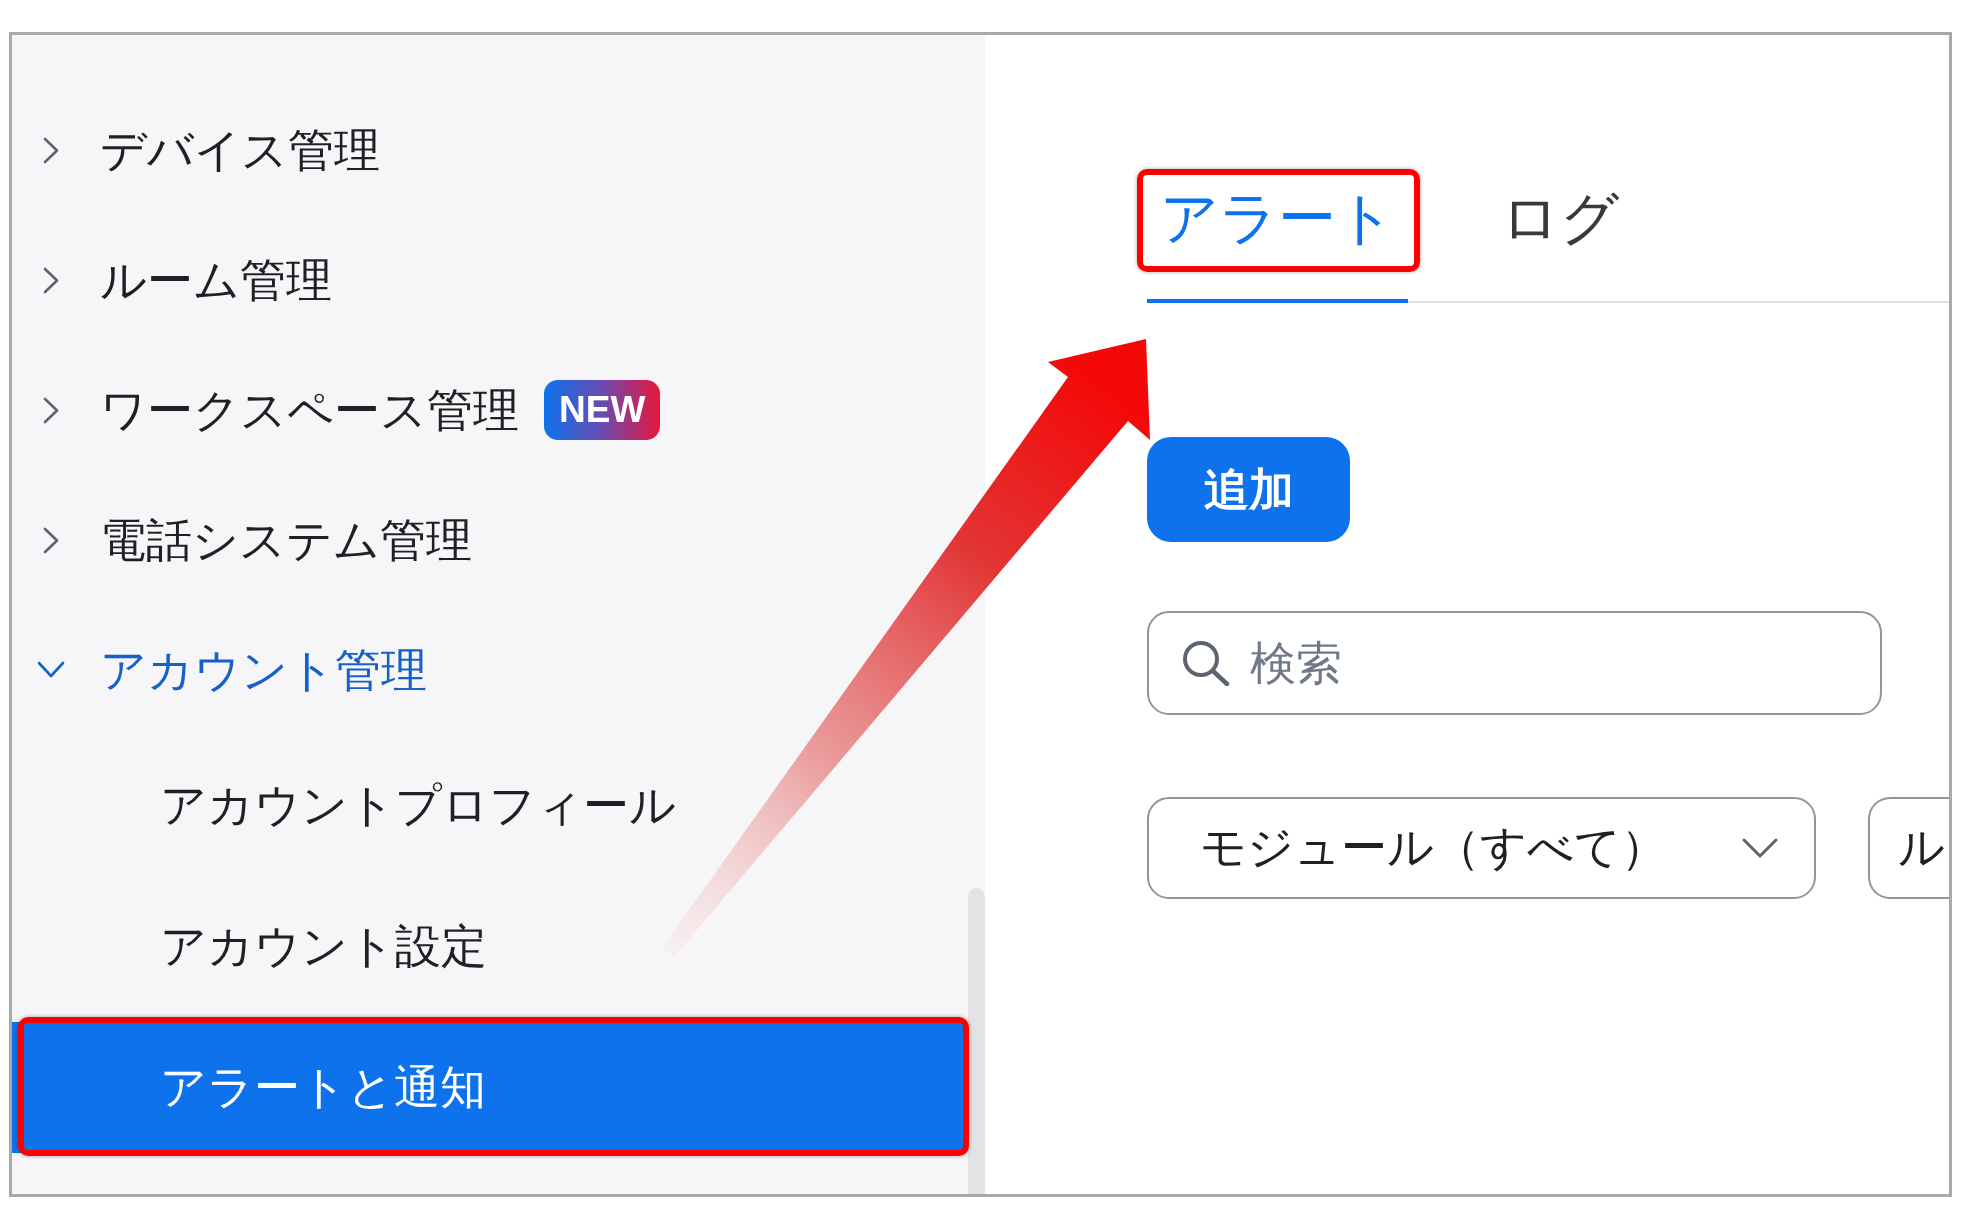 The width and height of the screenshot is (1966, 1218). Describe the element at coordinates (488, 805) in the screenshot. I see `sidebar-subitem: アカウントプロフィール` at that location.